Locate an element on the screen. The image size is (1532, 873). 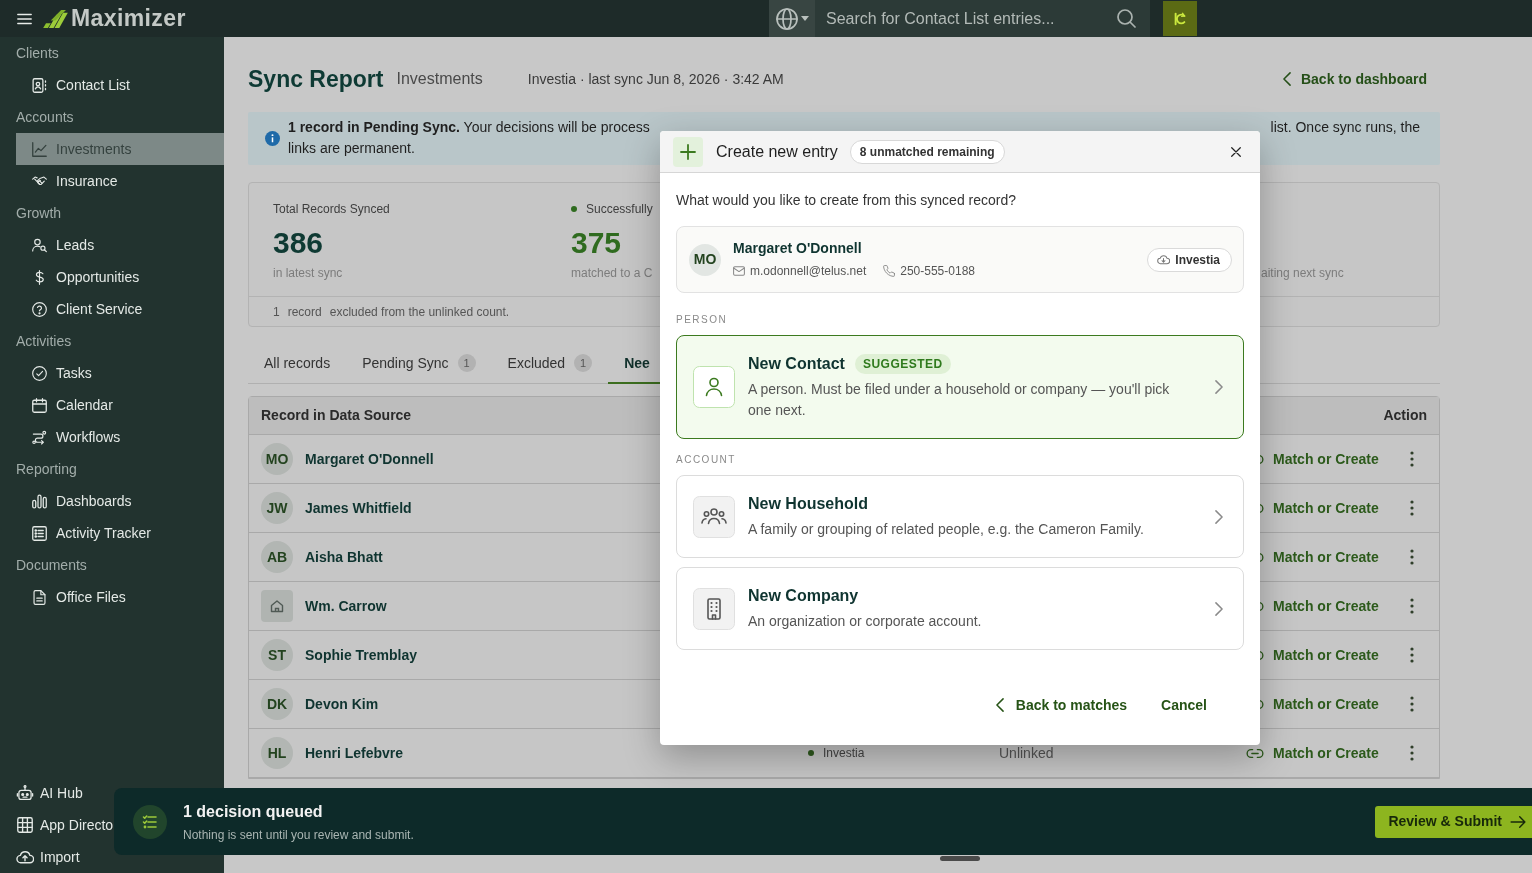
avatar-initials: ST is located at coordinates (277, 655).